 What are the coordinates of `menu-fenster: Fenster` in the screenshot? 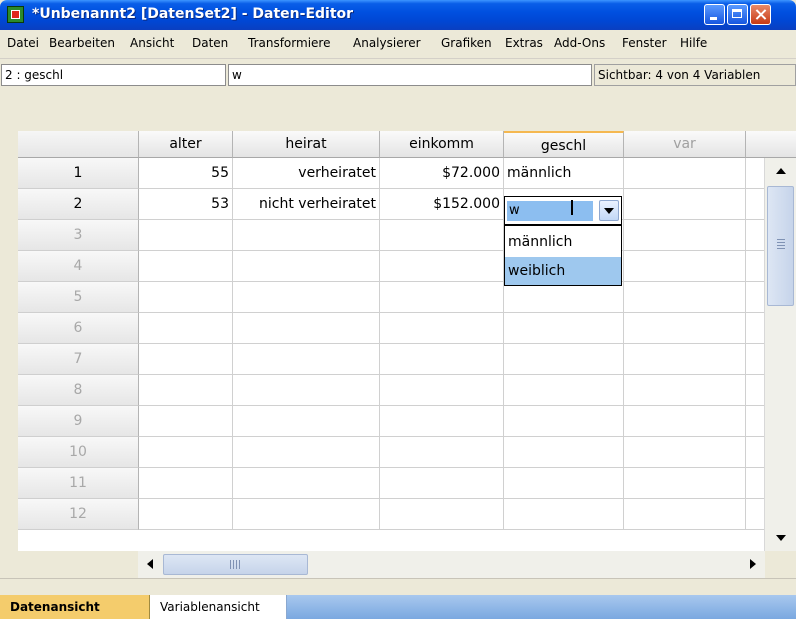 It's located at (644, 43).